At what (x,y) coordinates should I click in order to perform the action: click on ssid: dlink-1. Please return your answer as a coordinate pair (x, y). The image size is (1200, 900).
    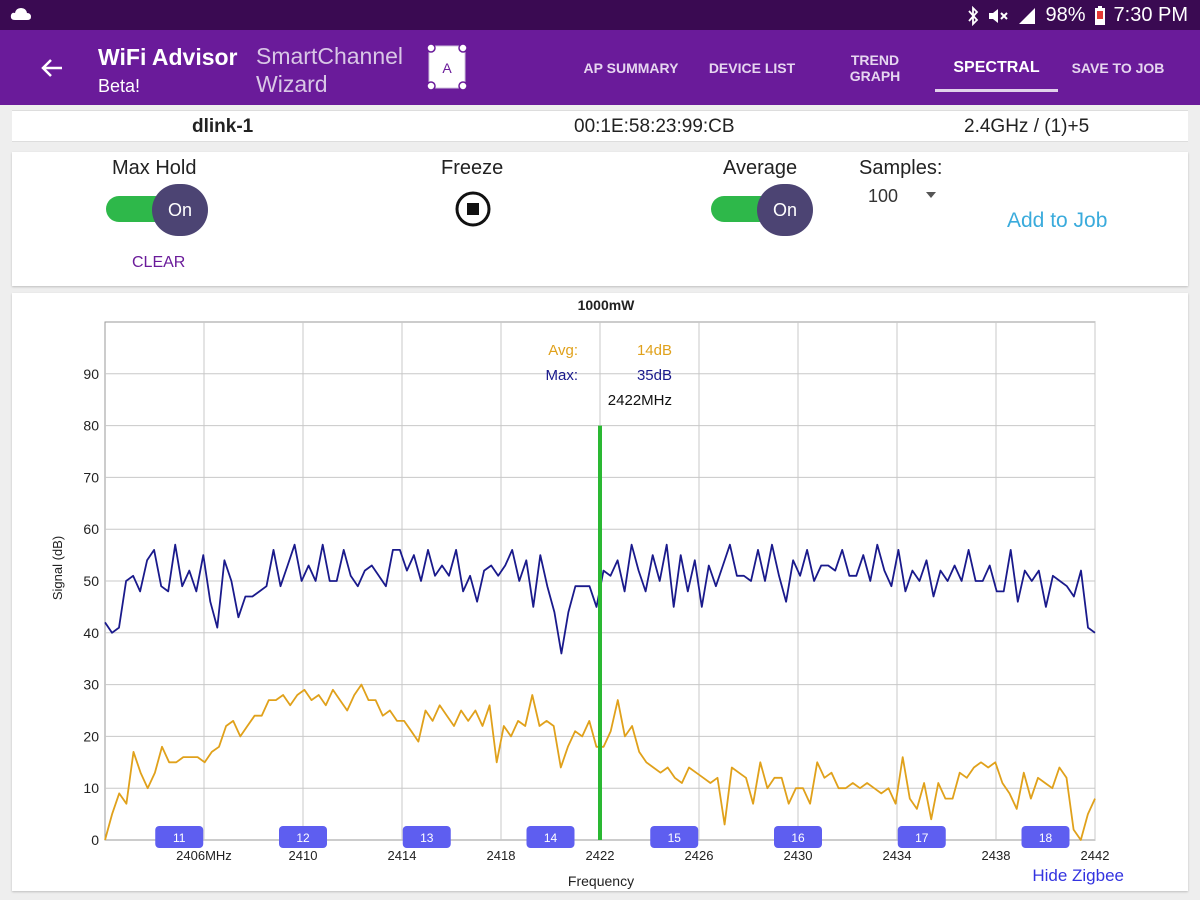
    Looking at the image, I should click on (223, 126).